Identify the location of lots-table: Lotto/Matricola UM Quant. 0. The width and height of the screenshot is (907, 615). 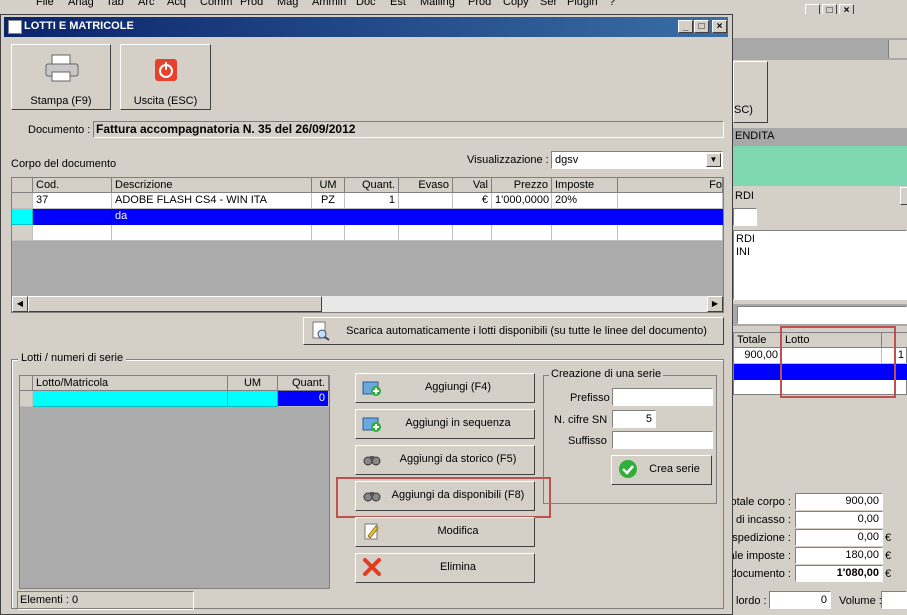
(174, 482).